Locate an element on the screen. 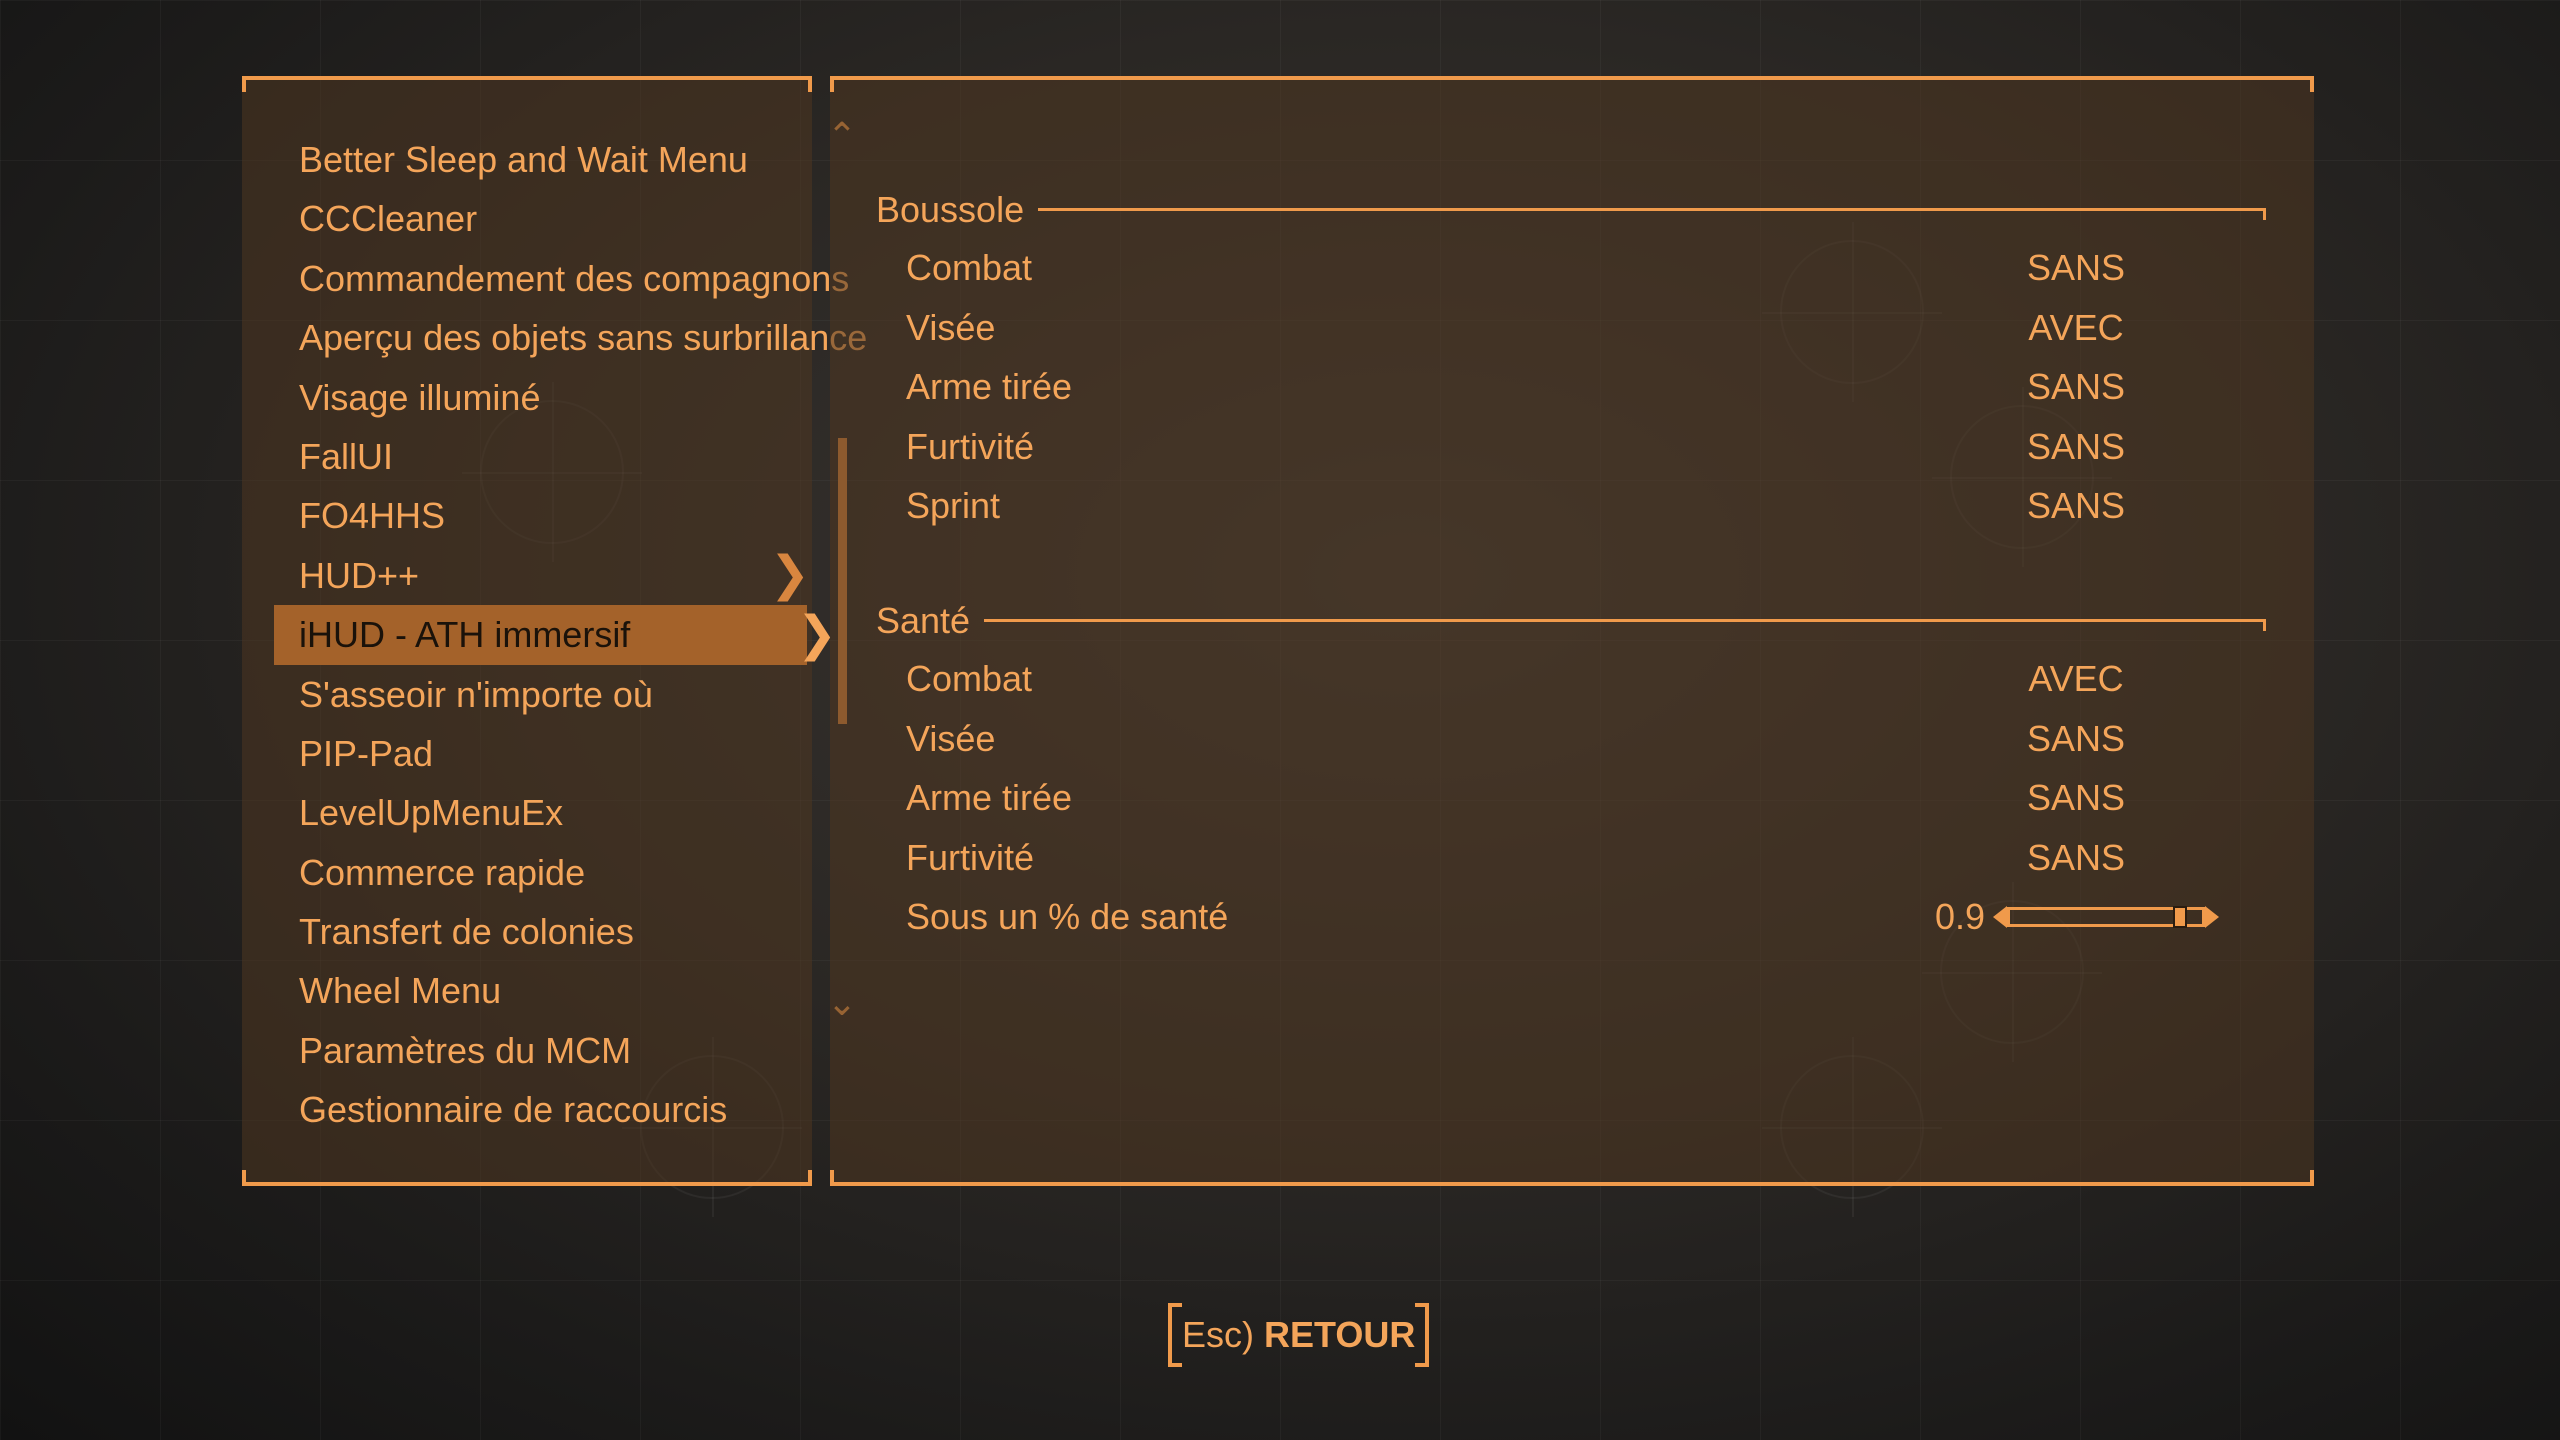 Image resolution: width=2560 pixels, height=1440 pixels. mod-list-item: iHUD - ATH immersif ❯ is located at coordinates (555, 635).